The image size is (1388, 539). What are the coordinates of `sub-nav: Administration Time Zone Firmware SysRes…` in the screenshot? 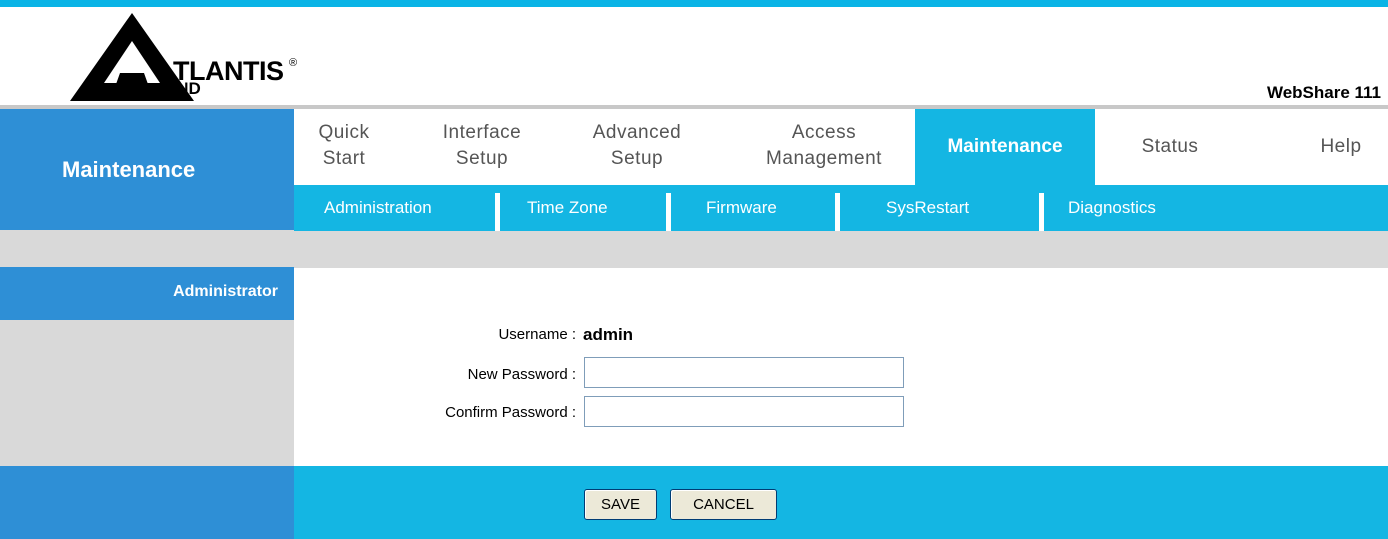 It's located at (841, 208).